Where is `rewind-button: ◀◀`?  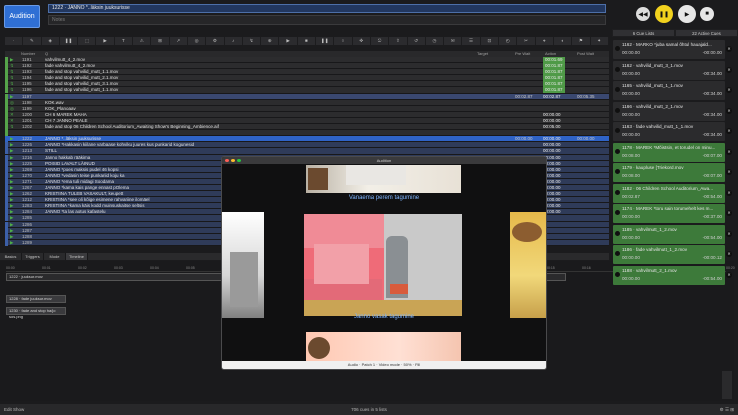 rewind-button: ◀◀ is located at coordinates (643, 14).